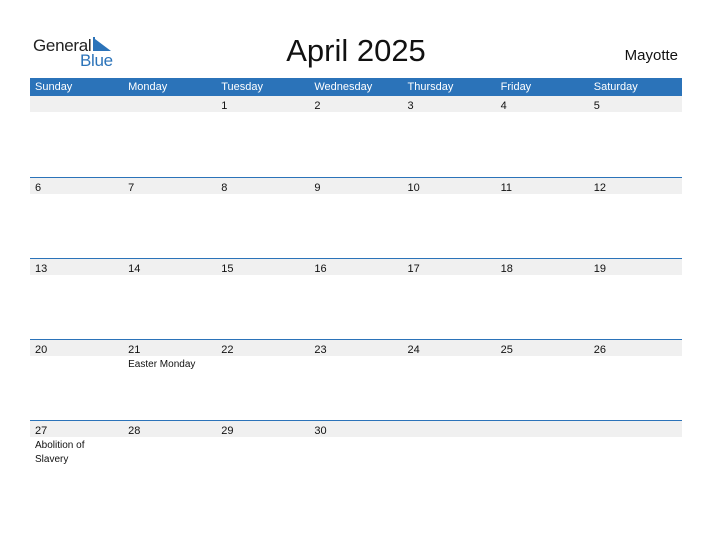 The width and height of the screenshot is (712, 550). Describe the element at coordinates (169, 429) in the screenshot. I see `day-cell: 28` at that location.